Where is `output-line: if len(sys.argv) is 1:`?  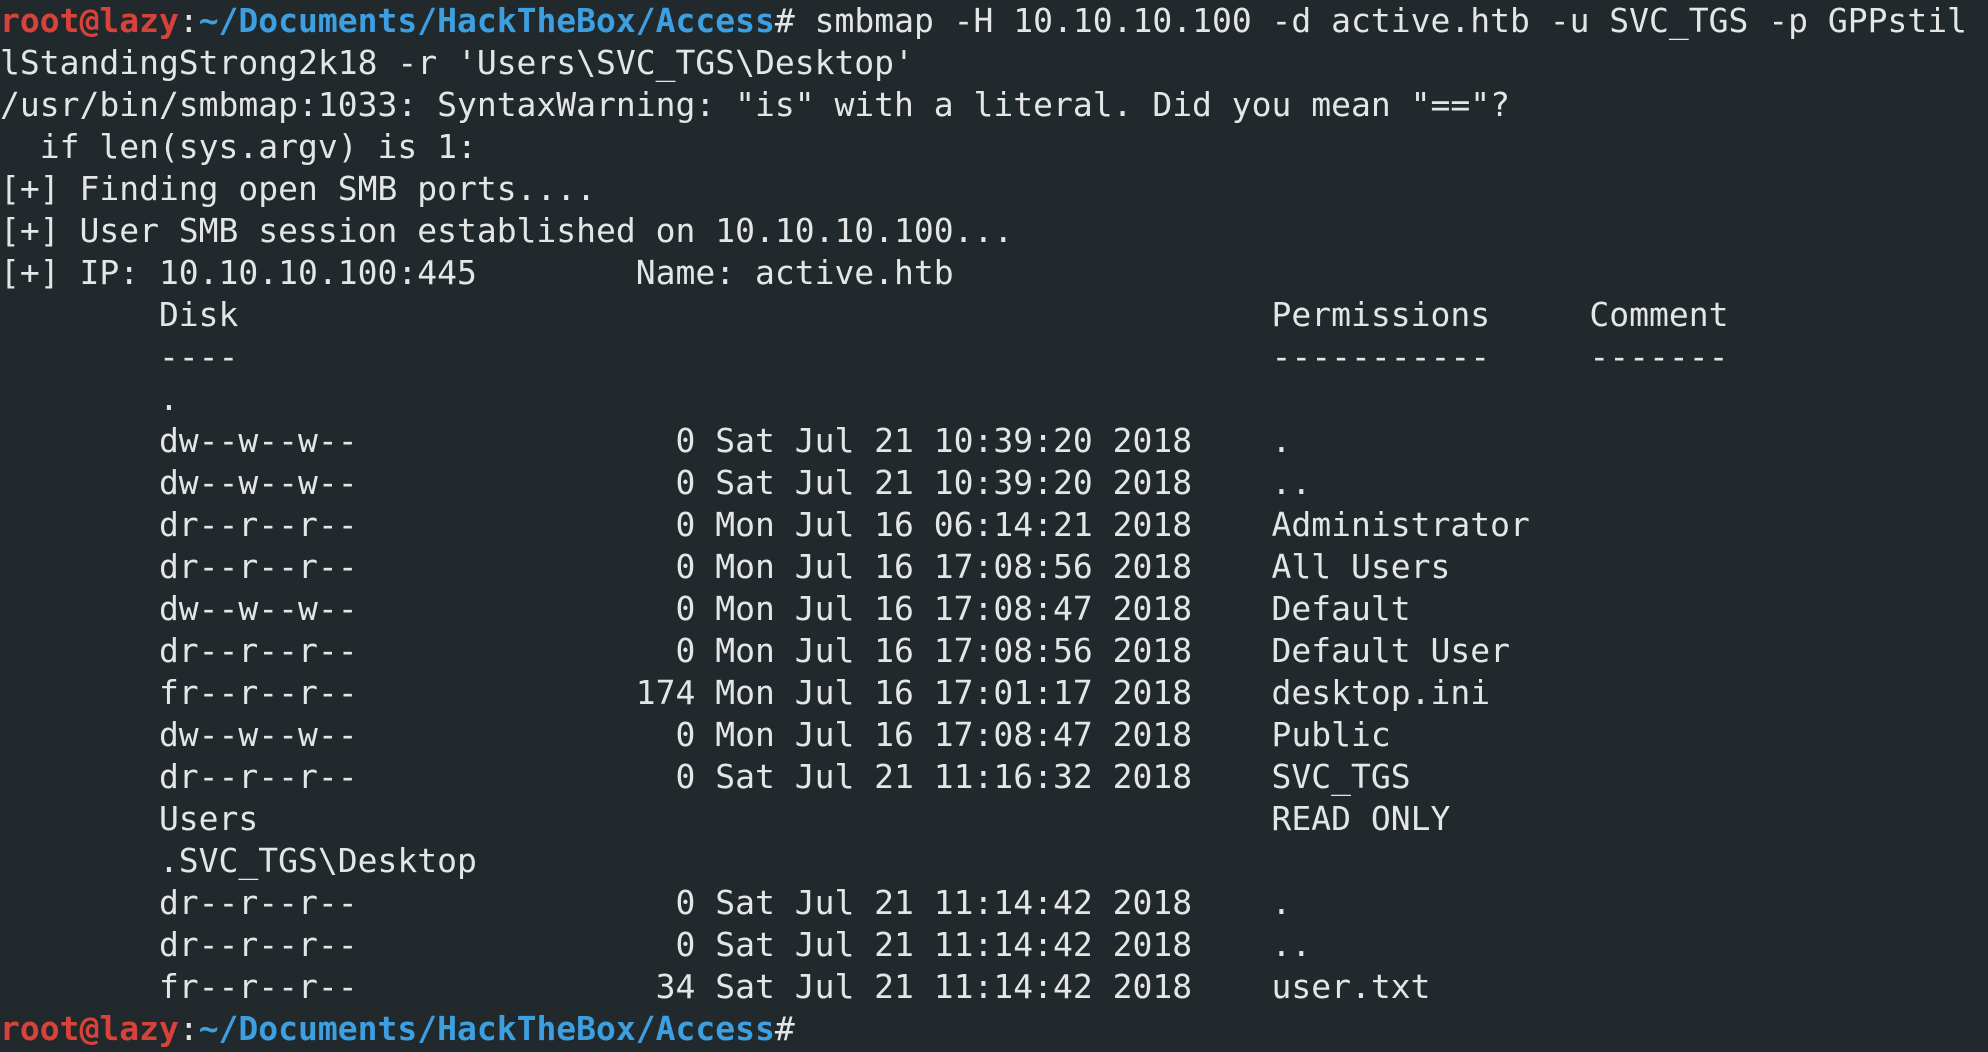 output-line: if len(sys.argv) is 1: is located at coordinates (238, 146).